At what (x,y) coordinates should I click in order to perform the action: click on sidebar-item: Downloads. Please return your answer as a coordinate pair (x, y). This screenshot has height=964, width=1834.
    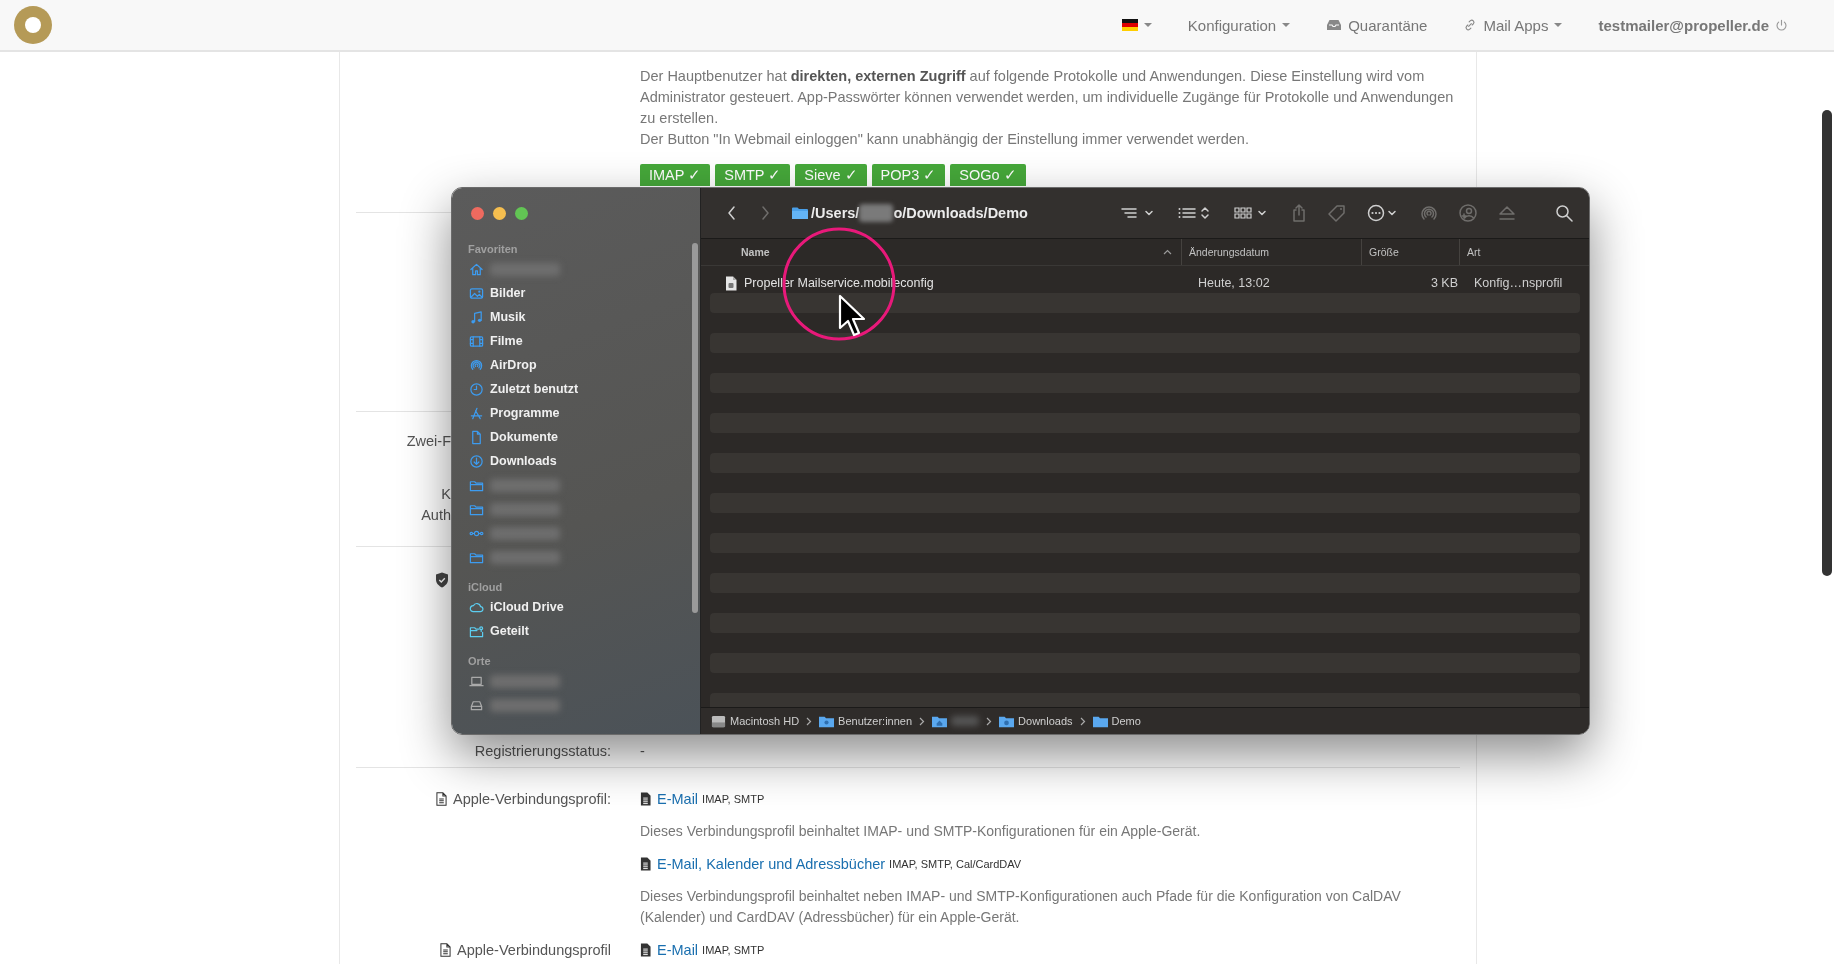
    Looking at the image, I should click on (523, 461).